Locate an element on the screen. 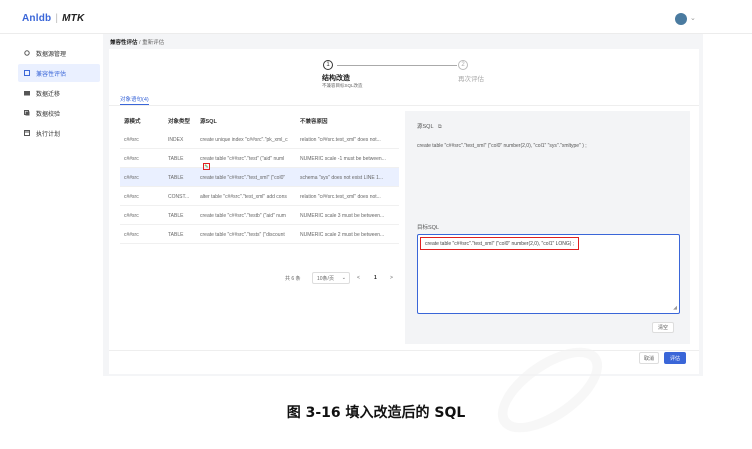  avatar is located at coordinates (681, 19).